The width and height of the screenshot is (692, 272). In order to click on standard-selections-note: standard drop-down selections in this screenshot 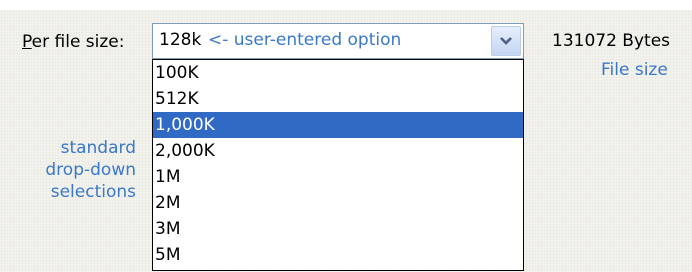, I will do `click(73, 170)`.